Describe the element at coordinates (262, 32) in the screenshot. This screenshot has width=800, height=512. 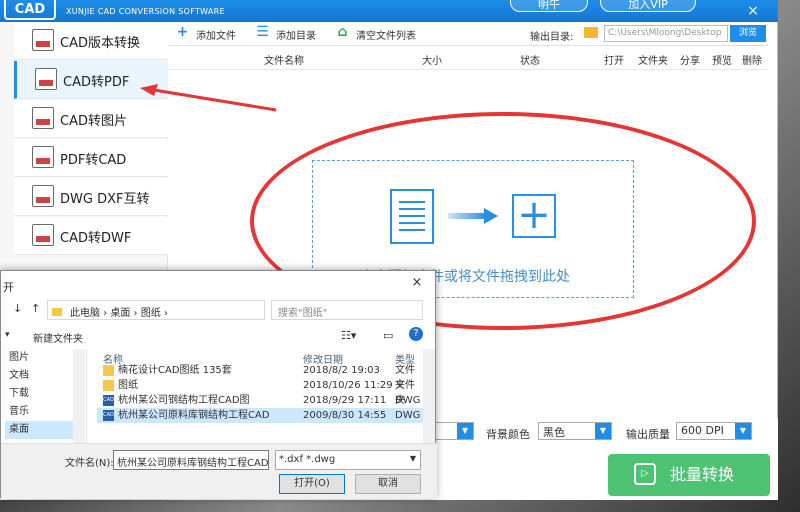
I see `add-directory-icon: ☰` at that location.